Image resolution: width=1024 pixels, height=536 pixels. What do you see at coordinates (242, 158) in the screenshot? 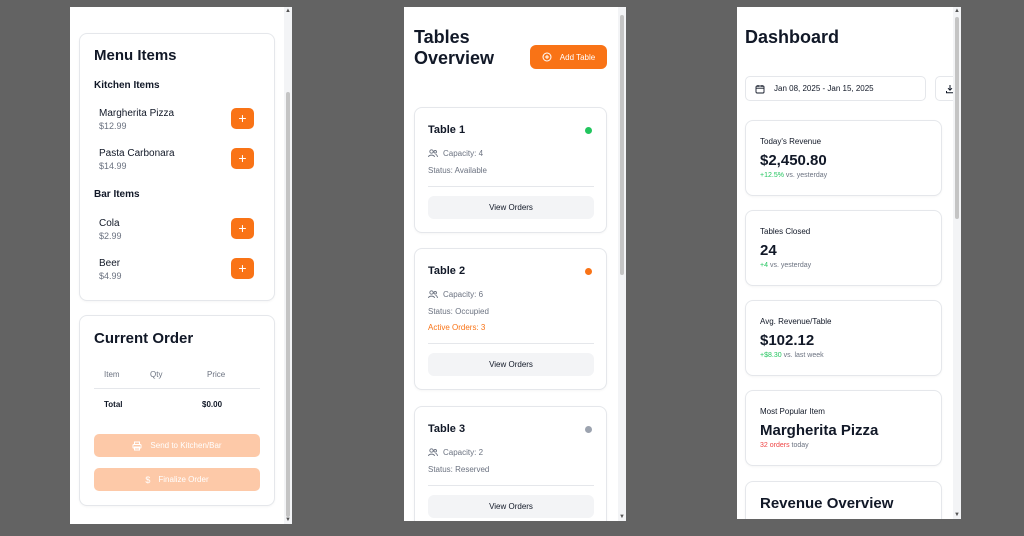
I see `add-carbonara-button: +` at bounding box center [242, 158].